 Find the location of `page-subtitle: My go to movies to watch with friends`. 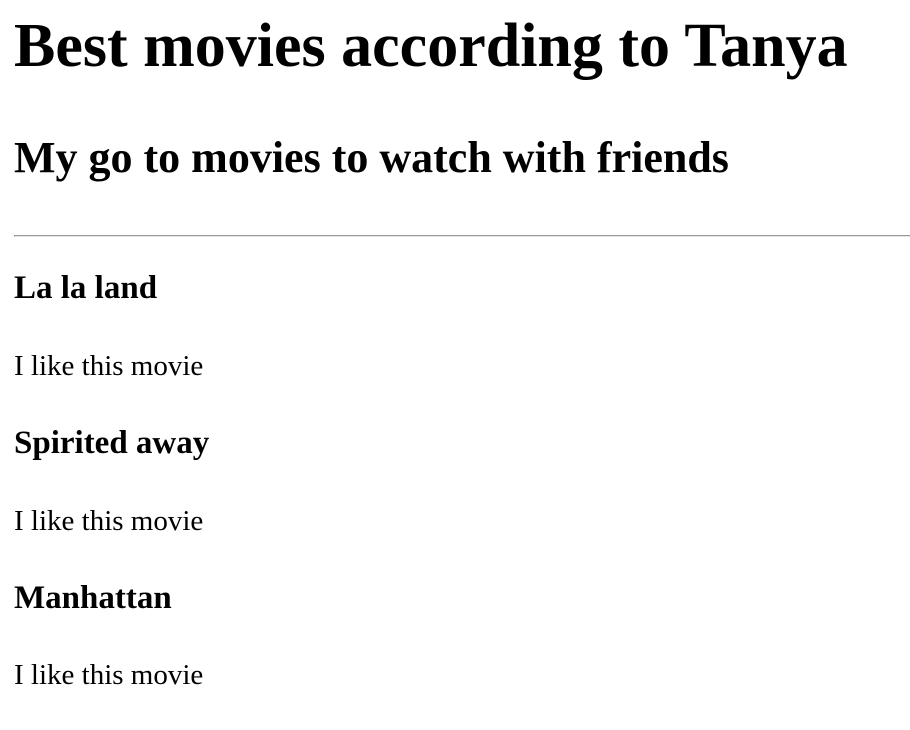

page-subtitle: My go to movies to watch with friends is located at coordinates (371, 157).